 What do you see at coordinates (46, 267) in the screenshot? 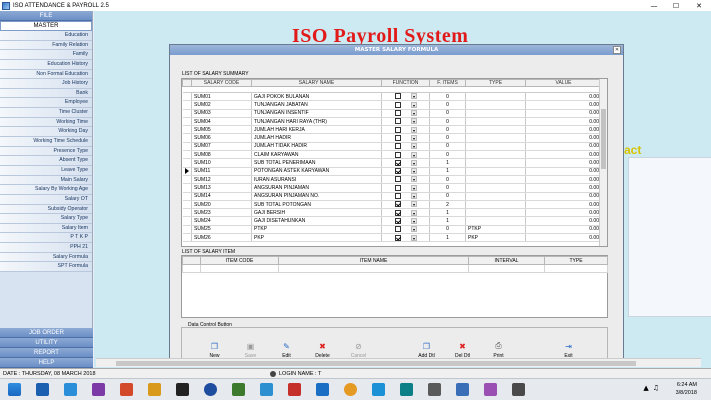
I see `sidebar-item-spt-formula: SPT Formula` at bounding box center [46, 267].